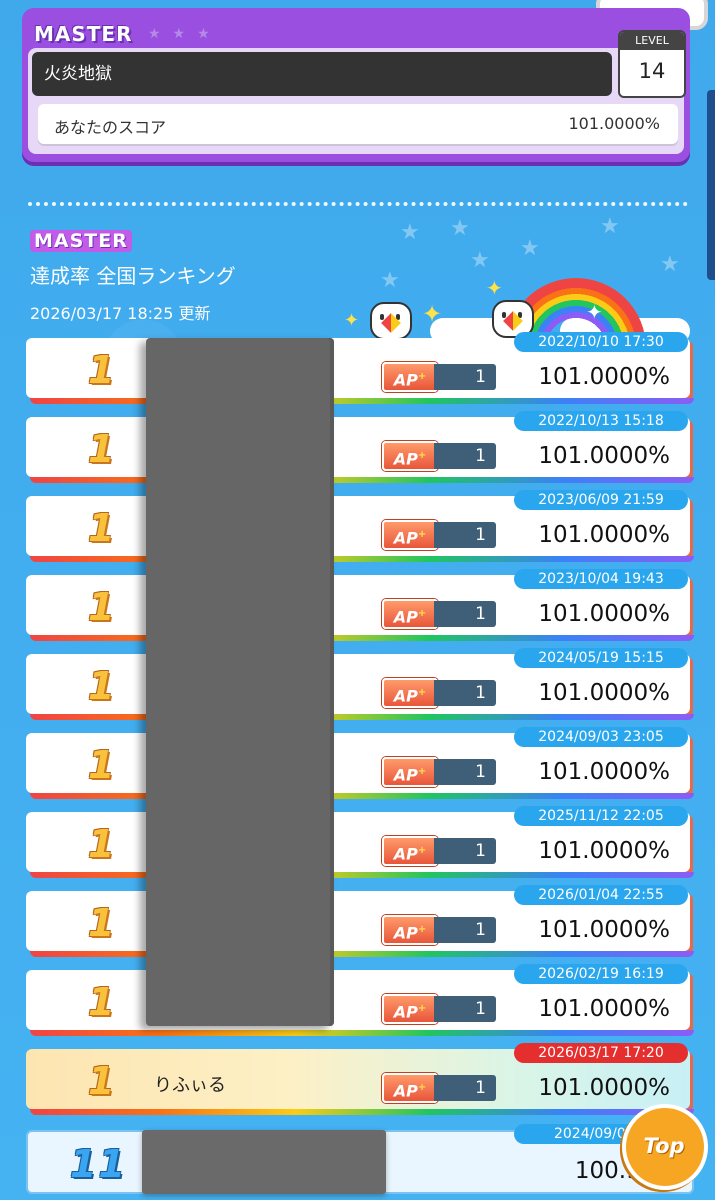 The height and width of the screenshot is (1200, 715). I want to click on ranking-row: 2024/05/19 15:15 1 AP+ 1 101.0000%, so click(360, 684).